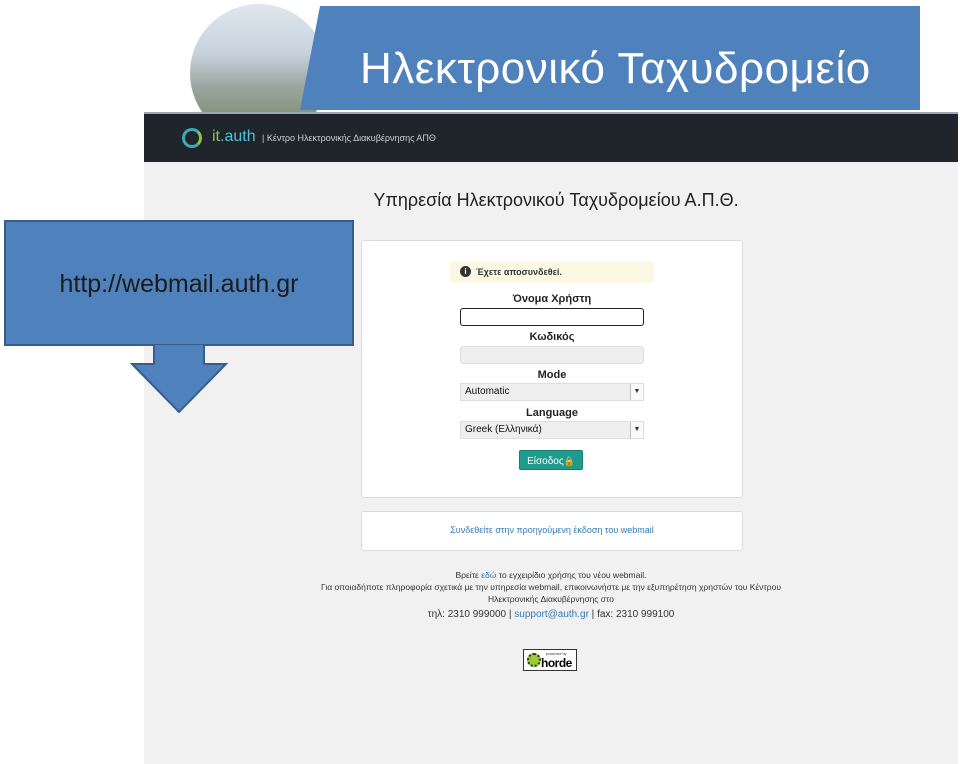 This screenshot has height=764, width=960. What do you see at coordinates (569, 461) in the screenshot?
I see `lock-icon: 🔒` at bounding box center [569, 461].